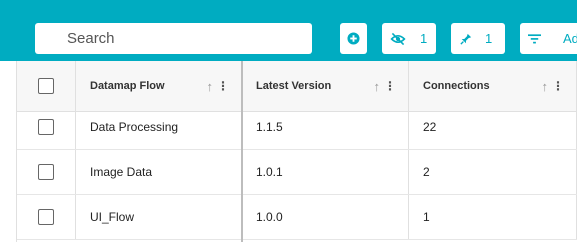  I want to click on filter-label: Ad, so click(570, 38).